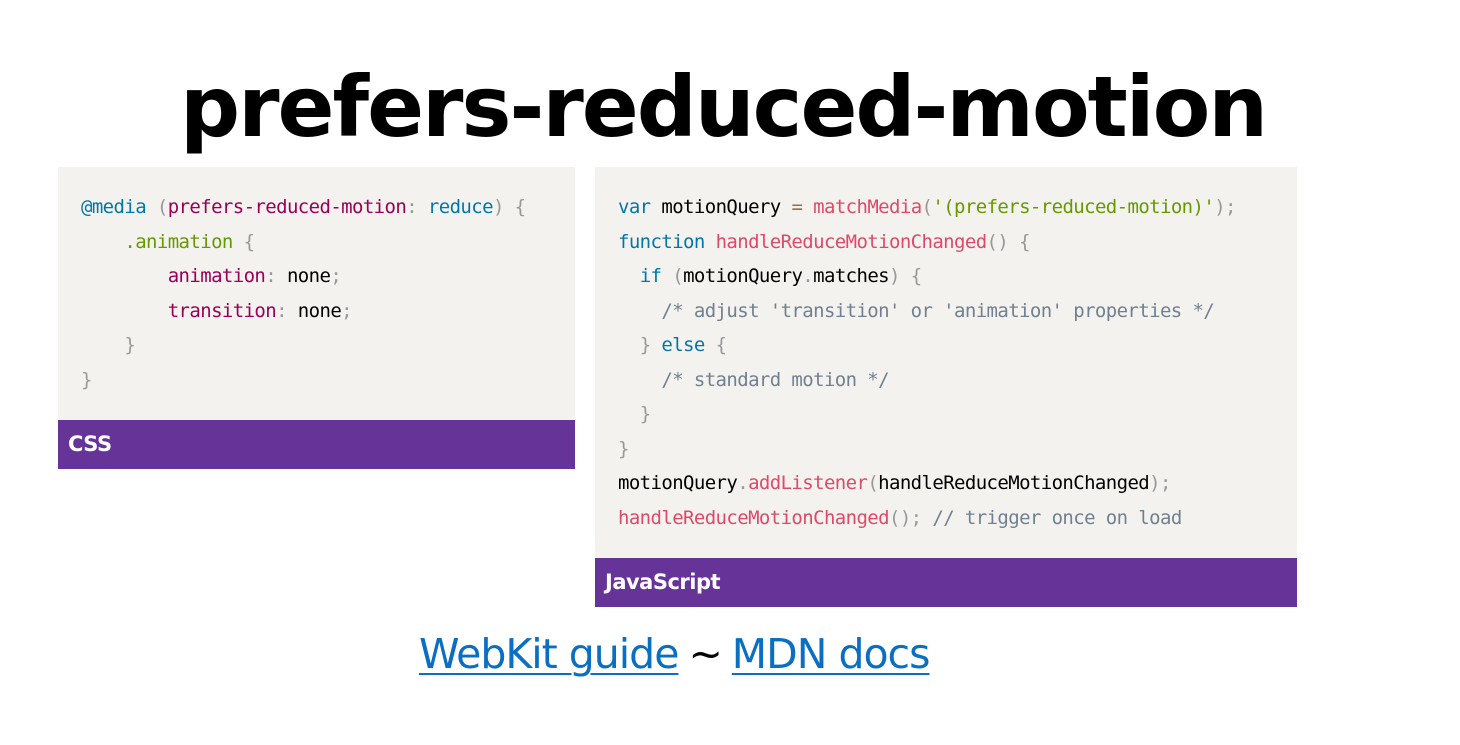 Image resolution: width=1460 pixels, height=745 pixels. Describe the element at coordinates (797, 207) in the screenshot. I see `js-token: =` at that location.